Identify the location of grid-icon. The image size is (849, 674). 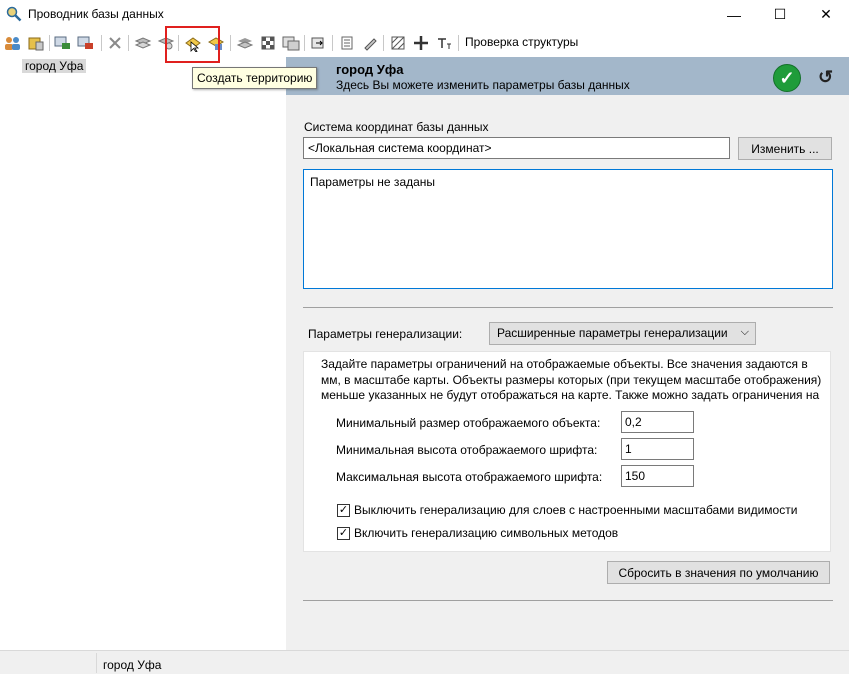
(268, 43).